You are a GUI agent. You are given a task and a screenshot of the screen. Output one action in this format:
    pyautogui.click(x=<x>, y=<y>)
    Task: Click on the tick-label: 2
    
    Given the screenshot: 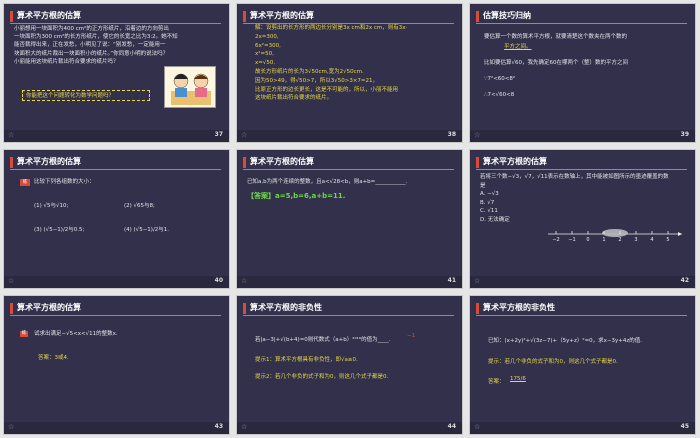 What is the action you would take?
    pyautogui.click(x=619, y=240)
    